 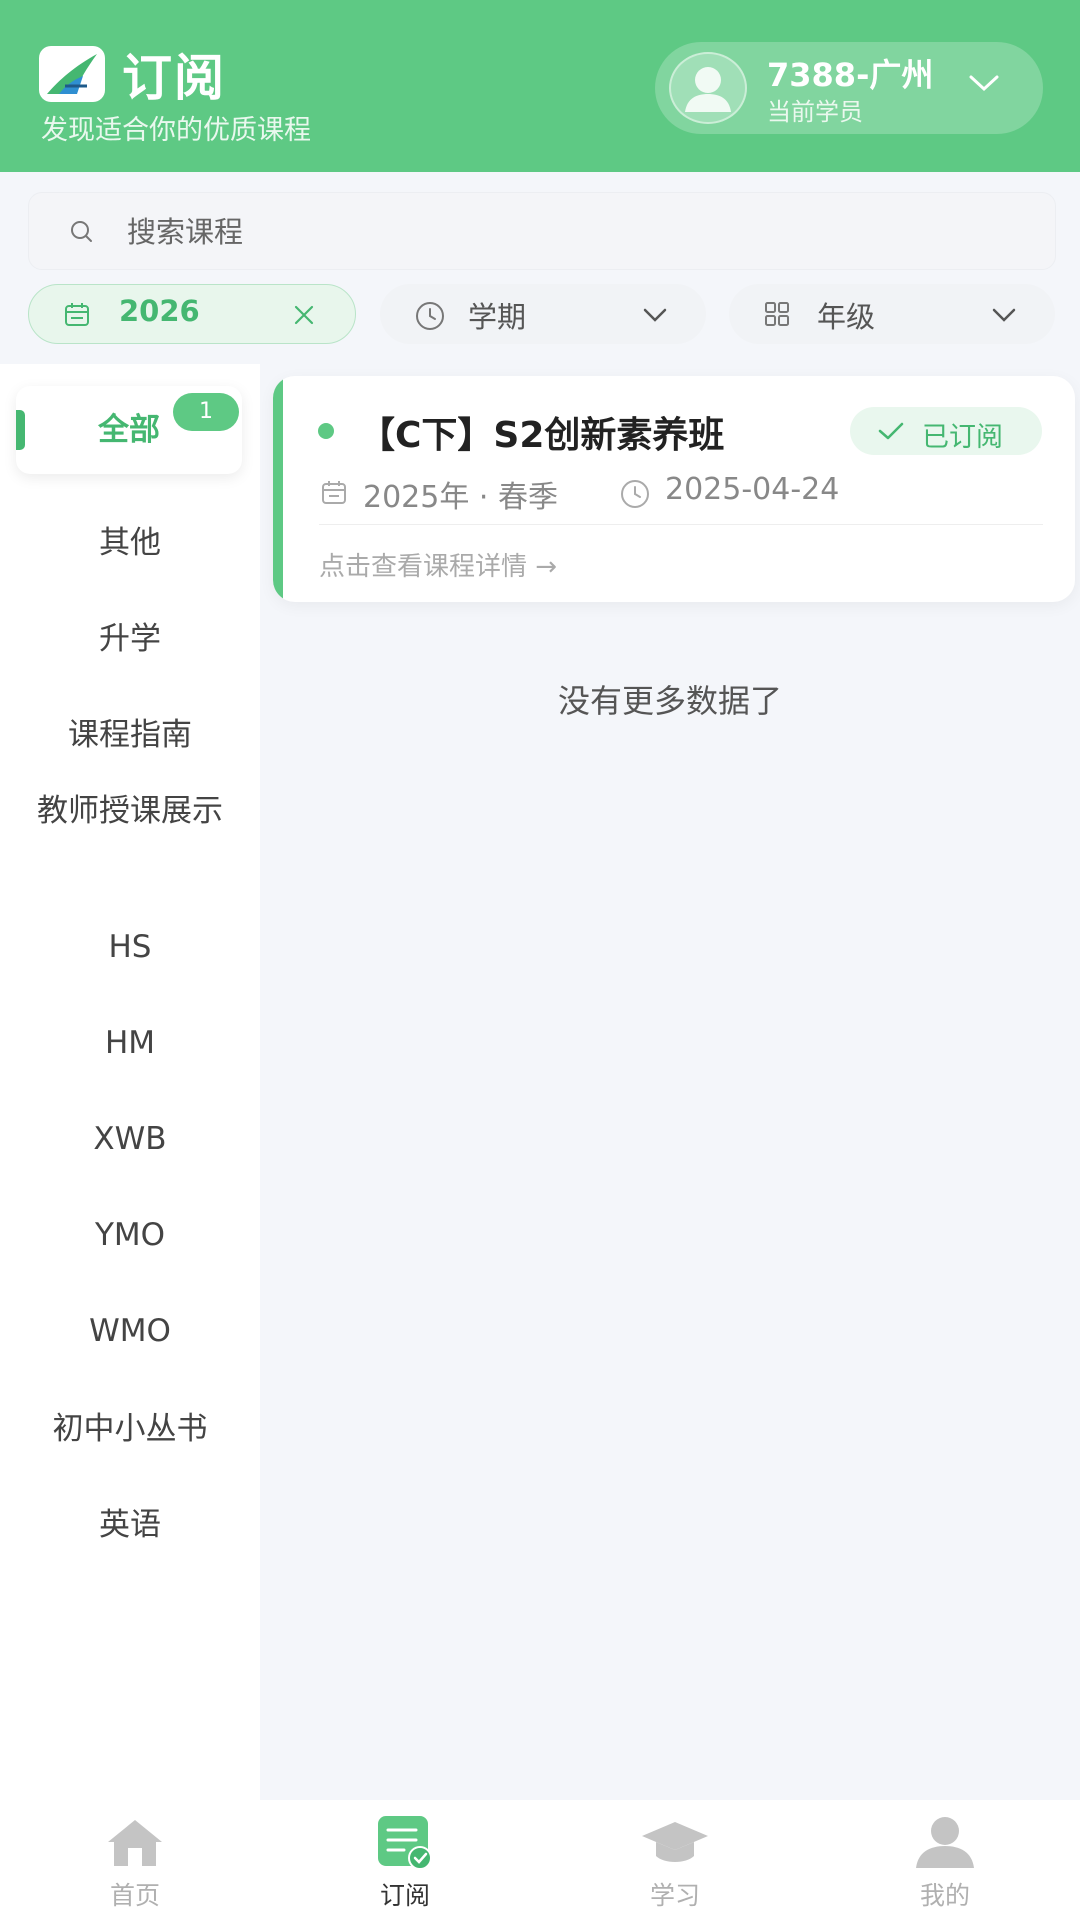 I want to click on search-icon, so click(x=82, y=234).